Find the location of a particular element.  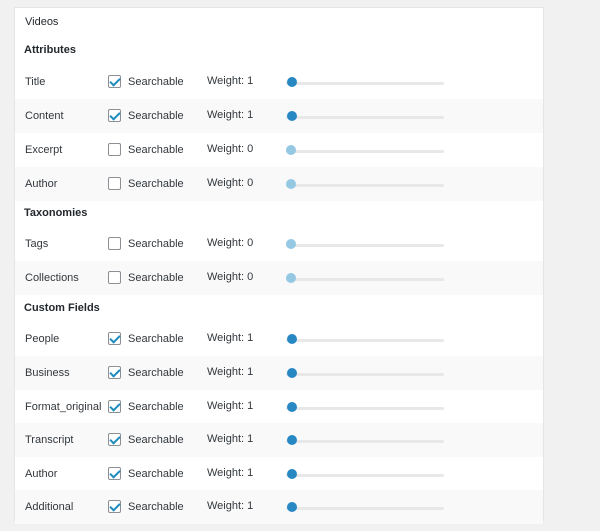

field-row-title: Title Searchable Weight: 1 is located at coordinates (279, 82).